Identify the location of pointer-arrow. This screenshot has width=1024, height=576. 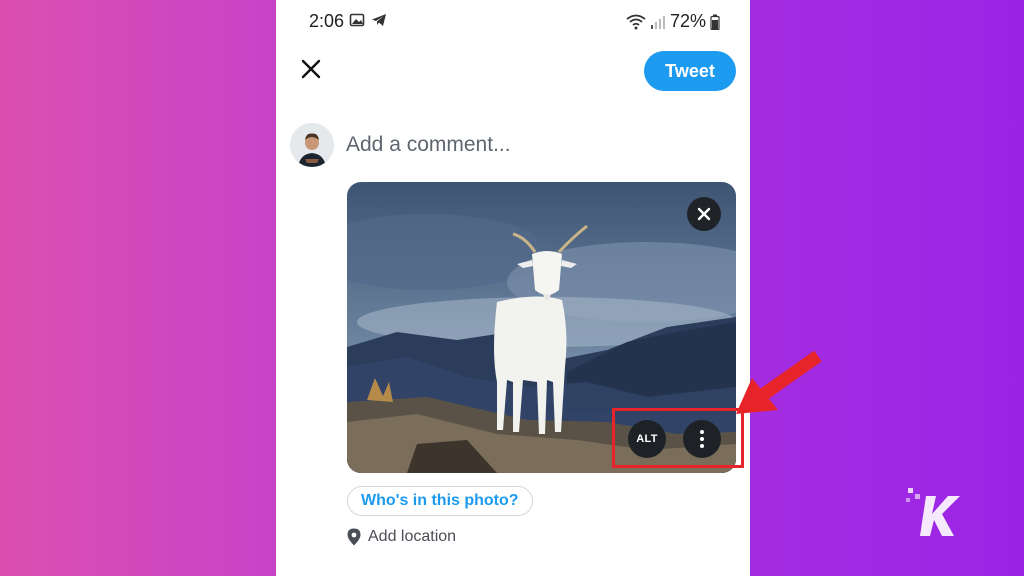
(779, 382).